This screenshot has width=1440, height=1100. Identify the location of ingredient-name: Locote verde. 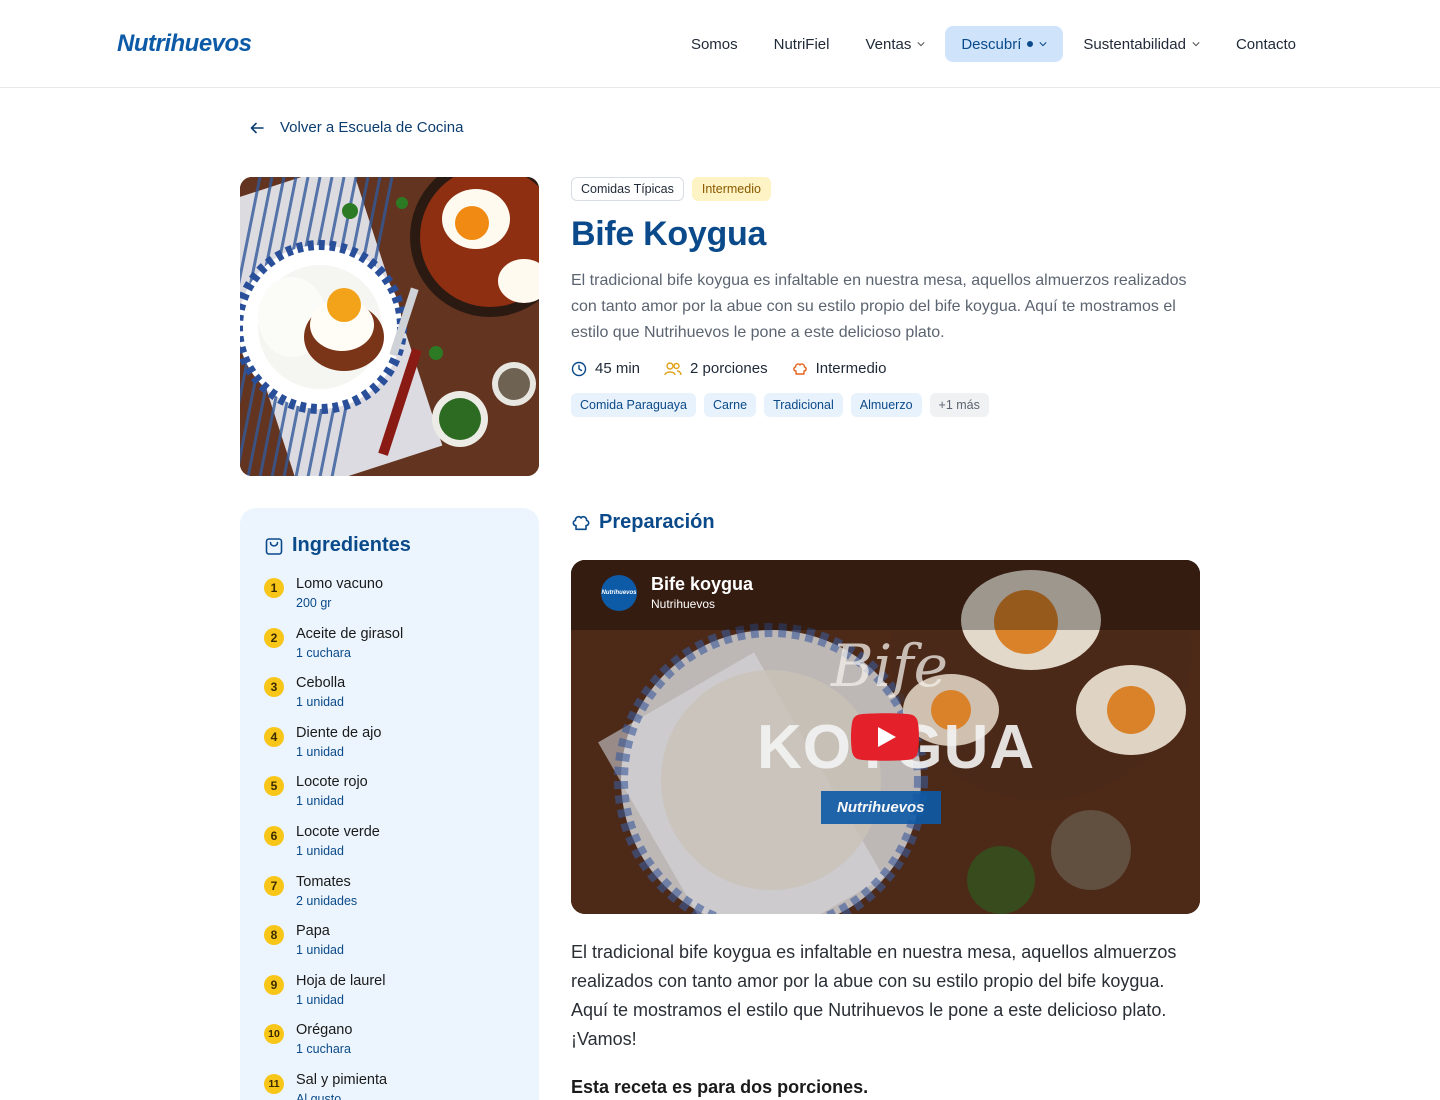
(338, 831).